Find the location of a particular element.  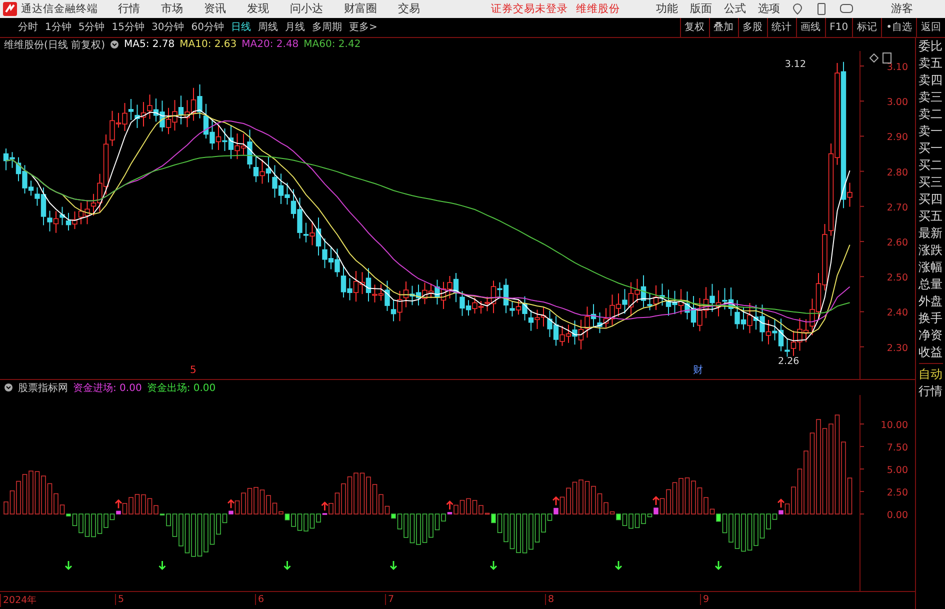

date-axis-label: 6 is located at coordinates (259, 599).